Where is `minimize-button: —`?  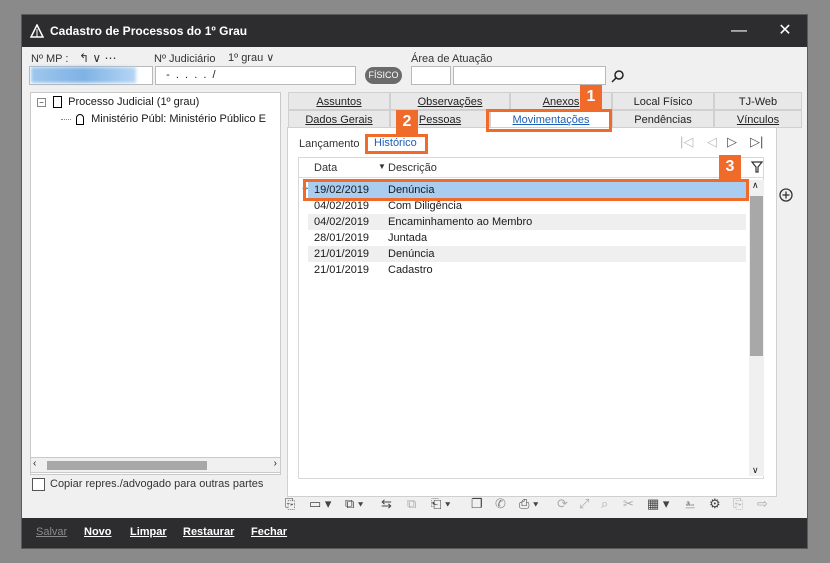 minimize-button: — is located at coordinates (739, 31).